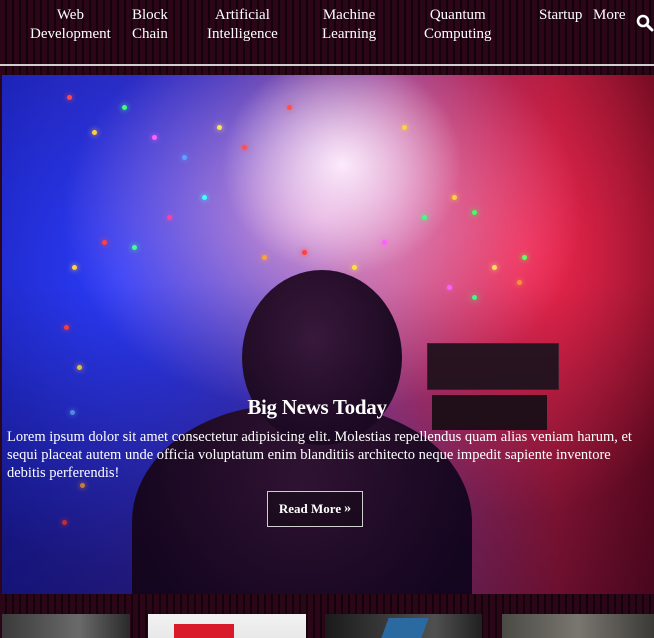 This screenshot has width=654, height=638. I want to click on nav-item-startup: Startup, so click(560, 15).